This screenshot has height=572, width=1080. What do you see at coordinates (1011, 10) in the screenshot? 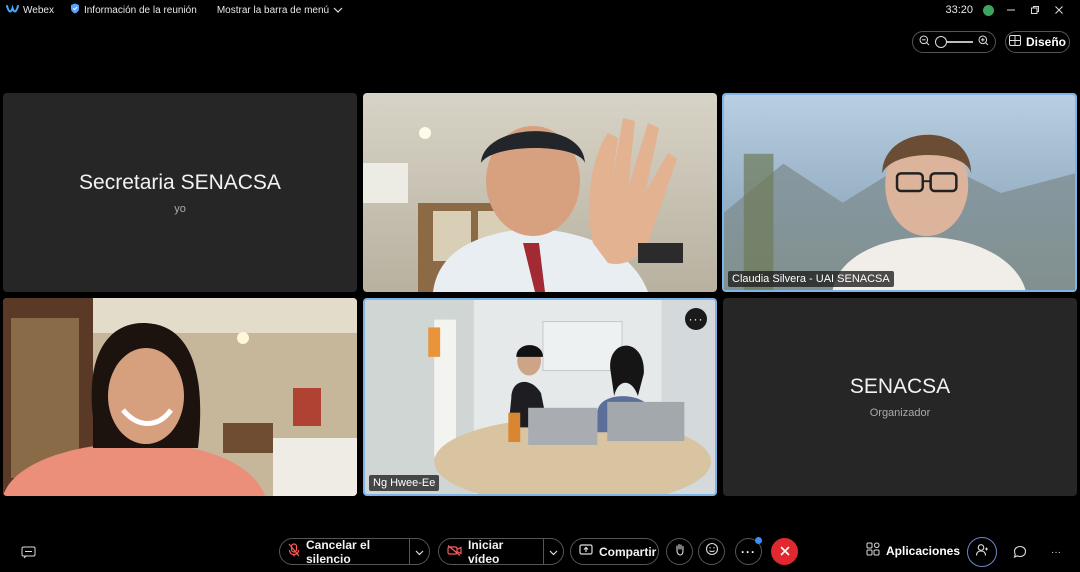
I see `minimize-icon` at bounding box center [1011, 10].